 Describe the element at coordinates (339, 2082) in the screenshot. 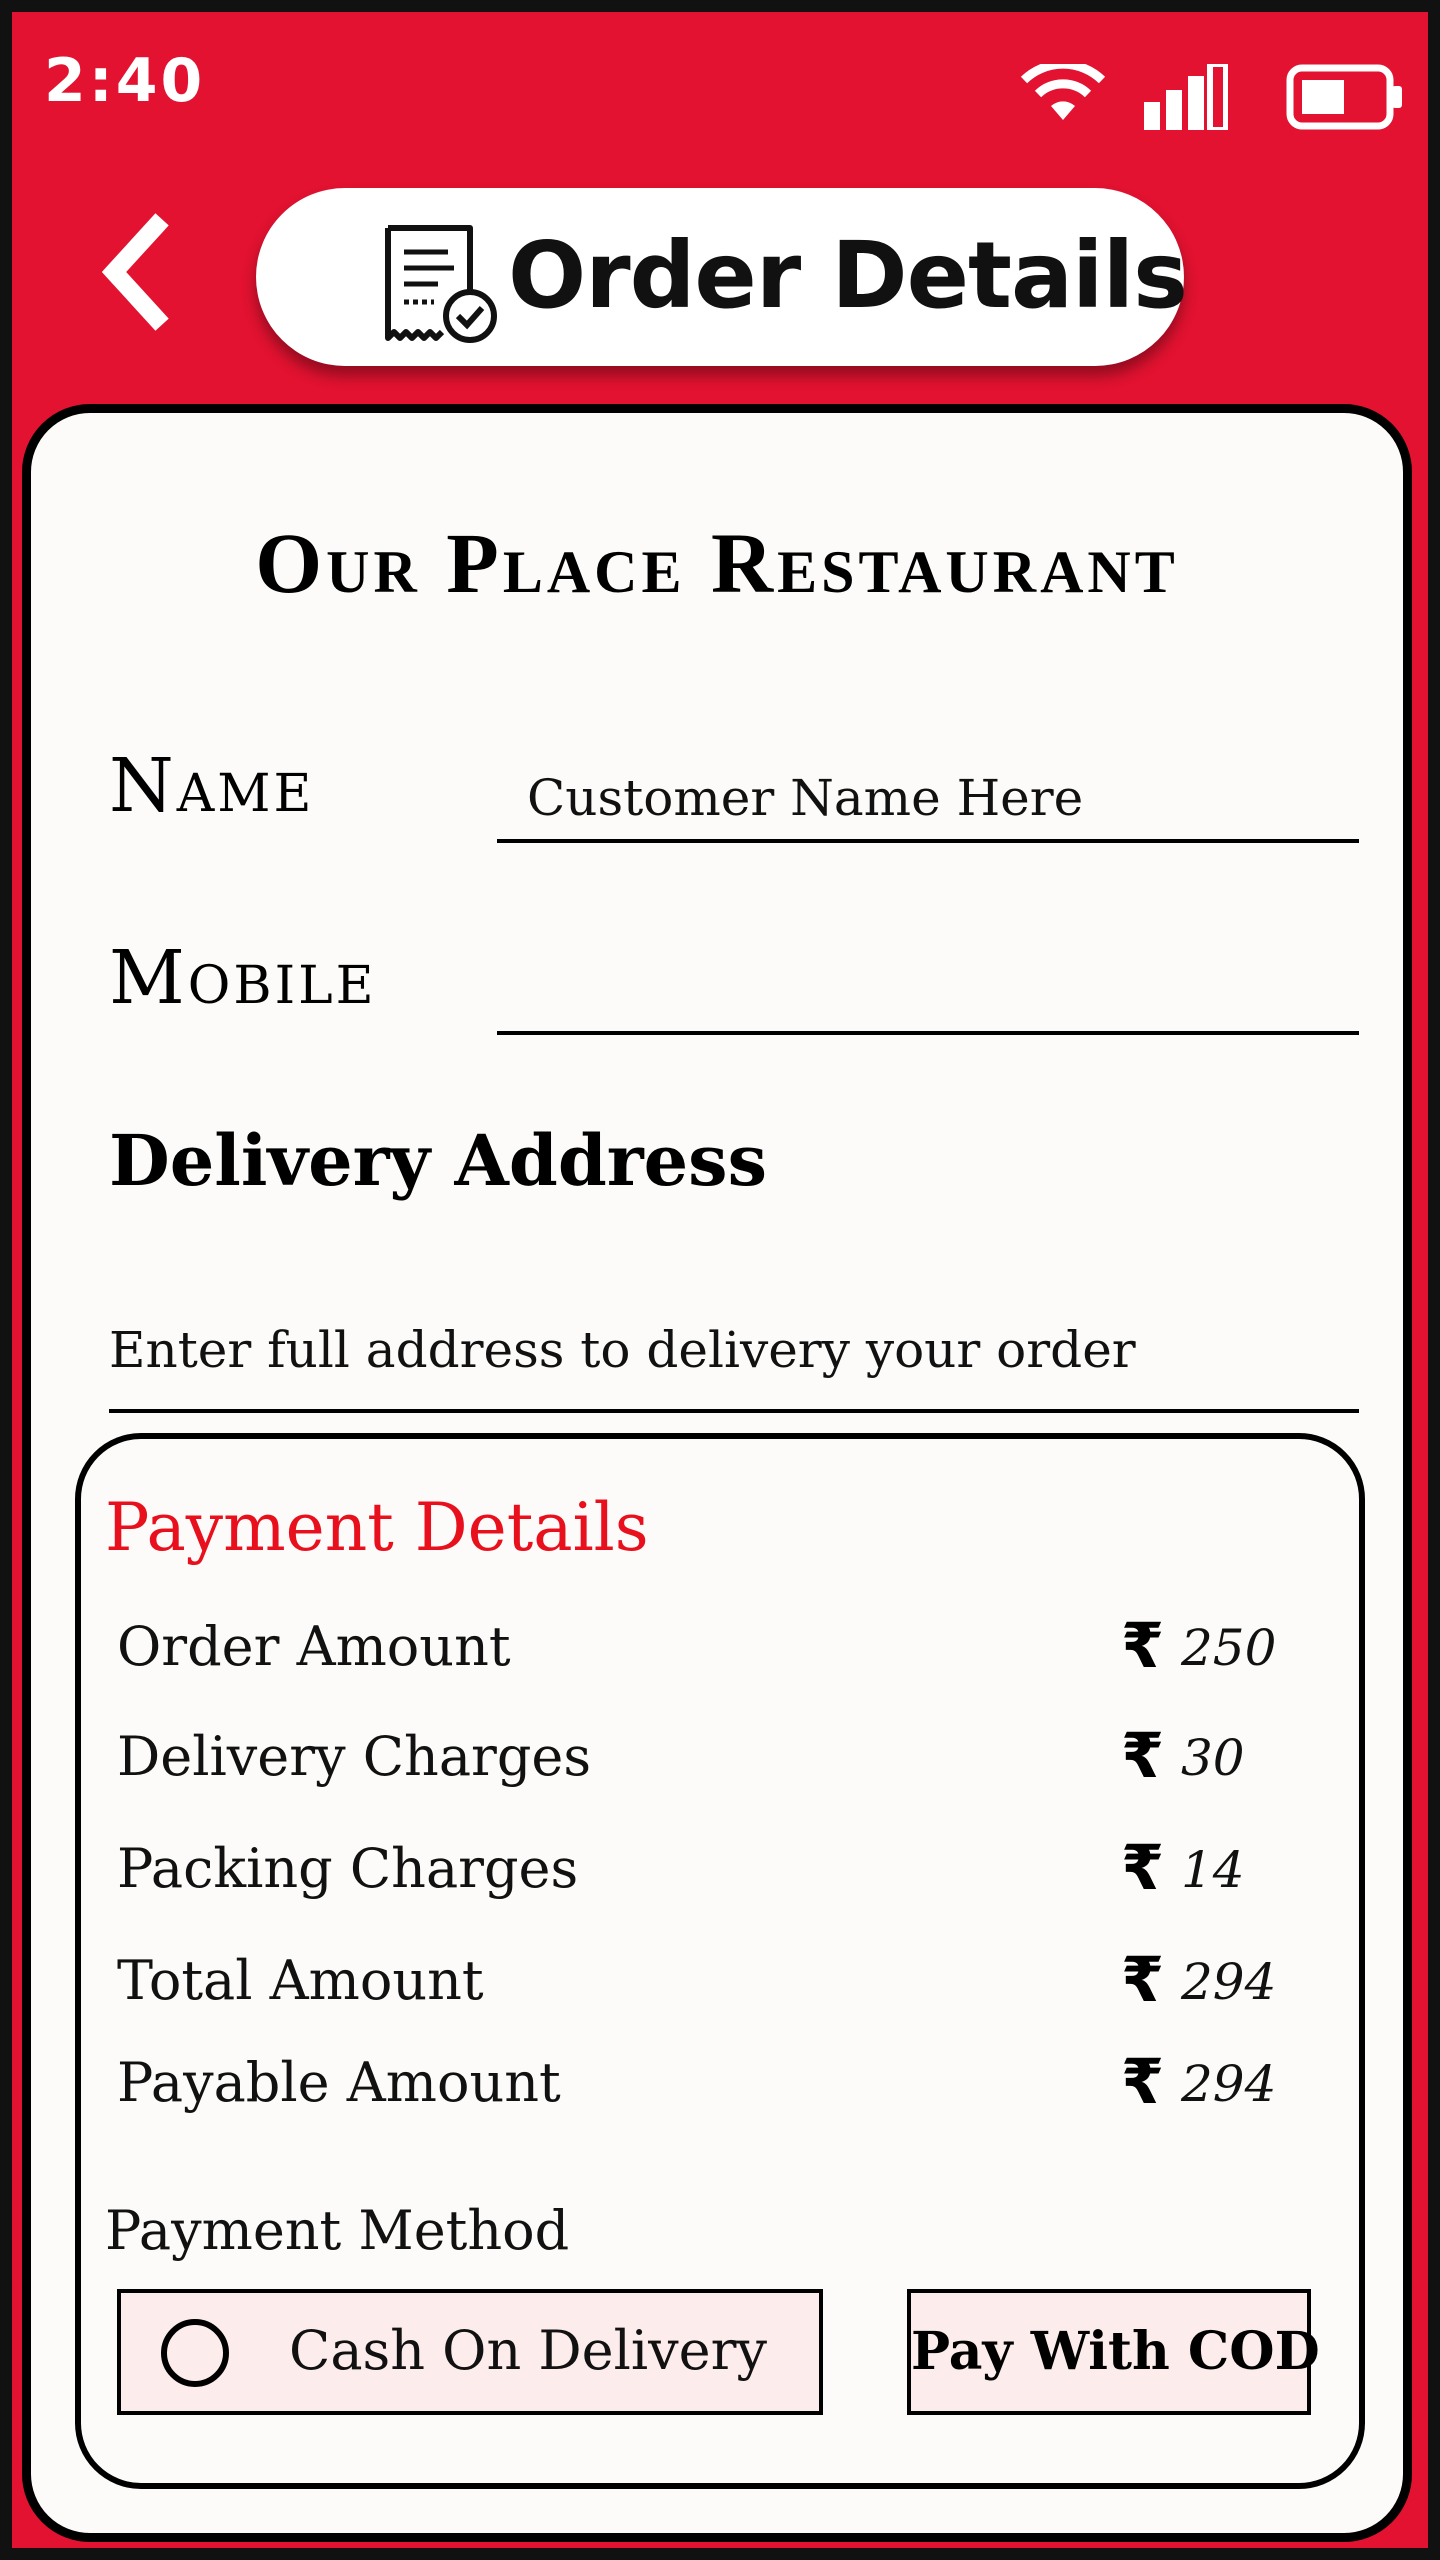

I see `row-label: Payable Amount` at that location.